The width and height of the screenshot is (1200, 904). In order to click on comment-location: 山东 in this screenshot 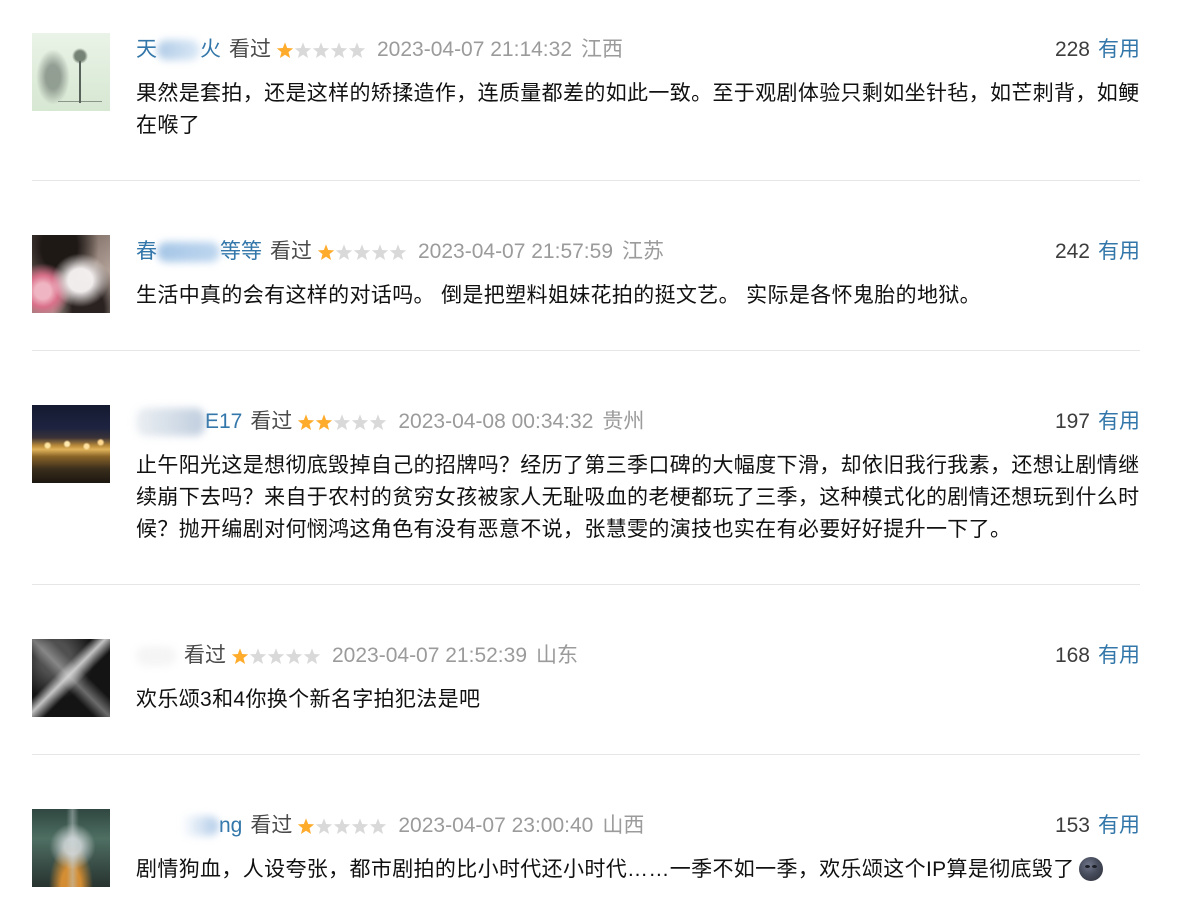, I will do `click(557, 655)`.